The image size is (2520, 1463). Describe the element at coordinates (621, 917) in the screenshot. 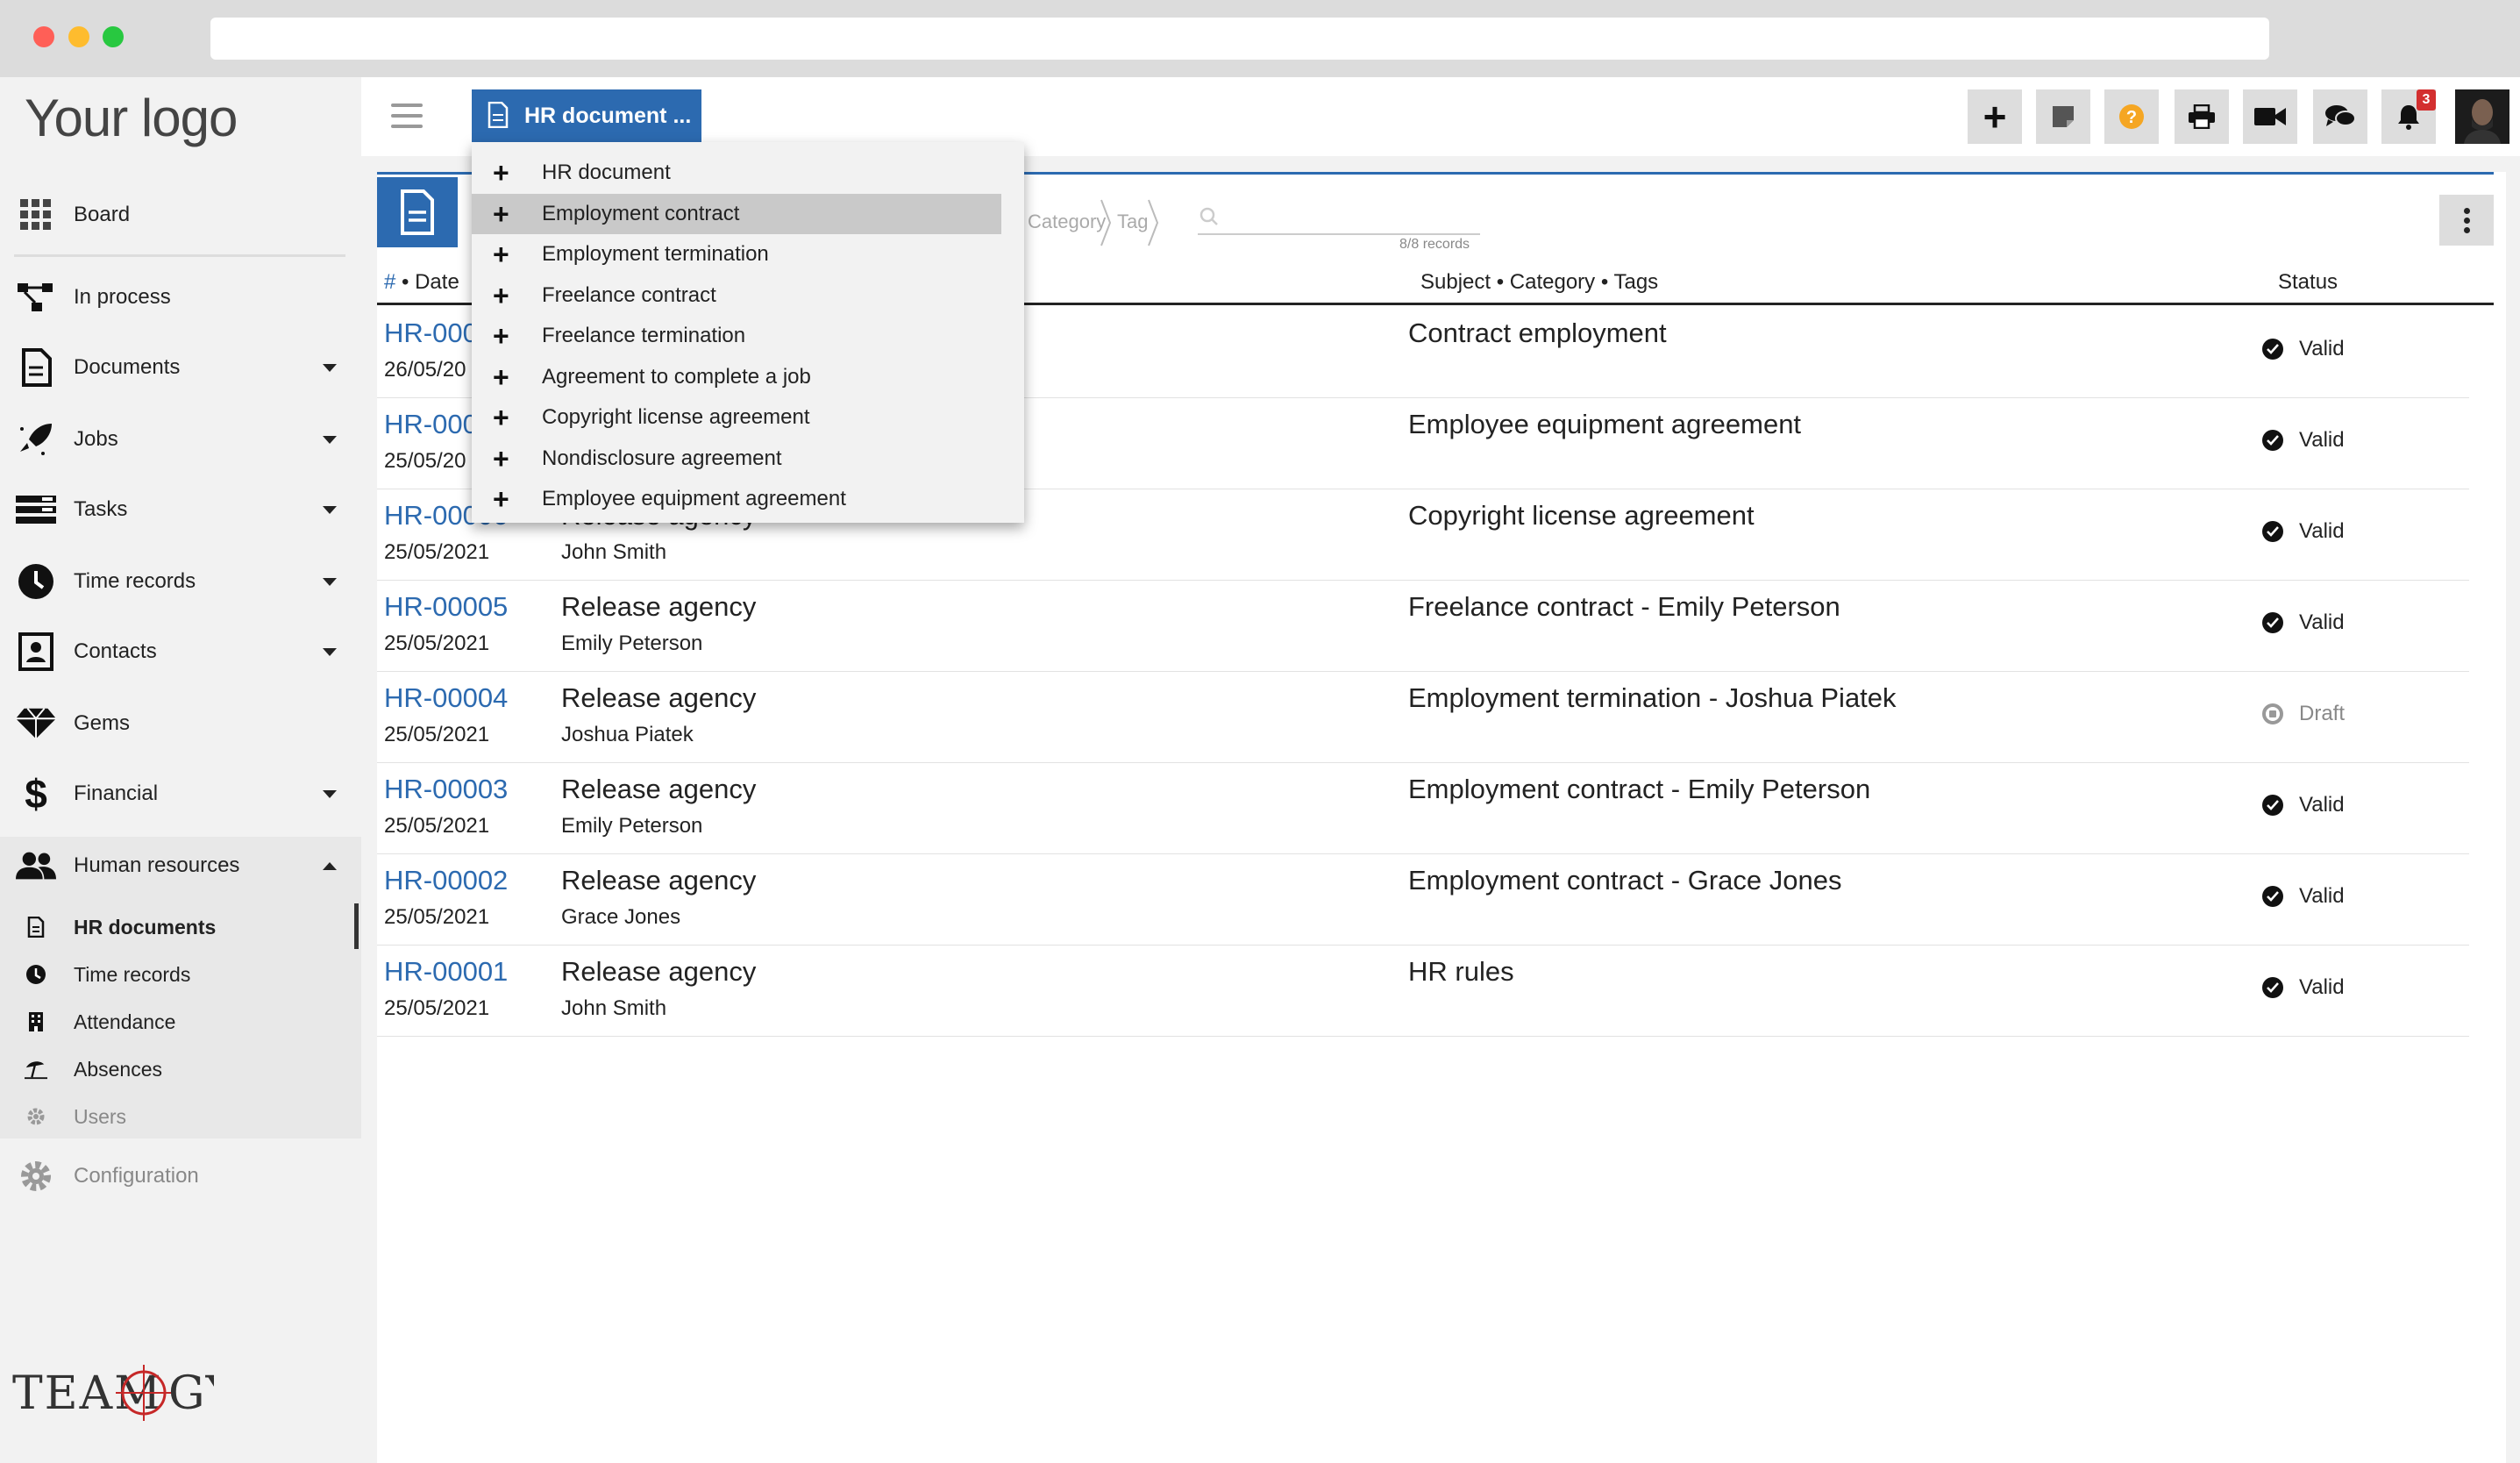

I see `document-person: Grace Jones` at that location.